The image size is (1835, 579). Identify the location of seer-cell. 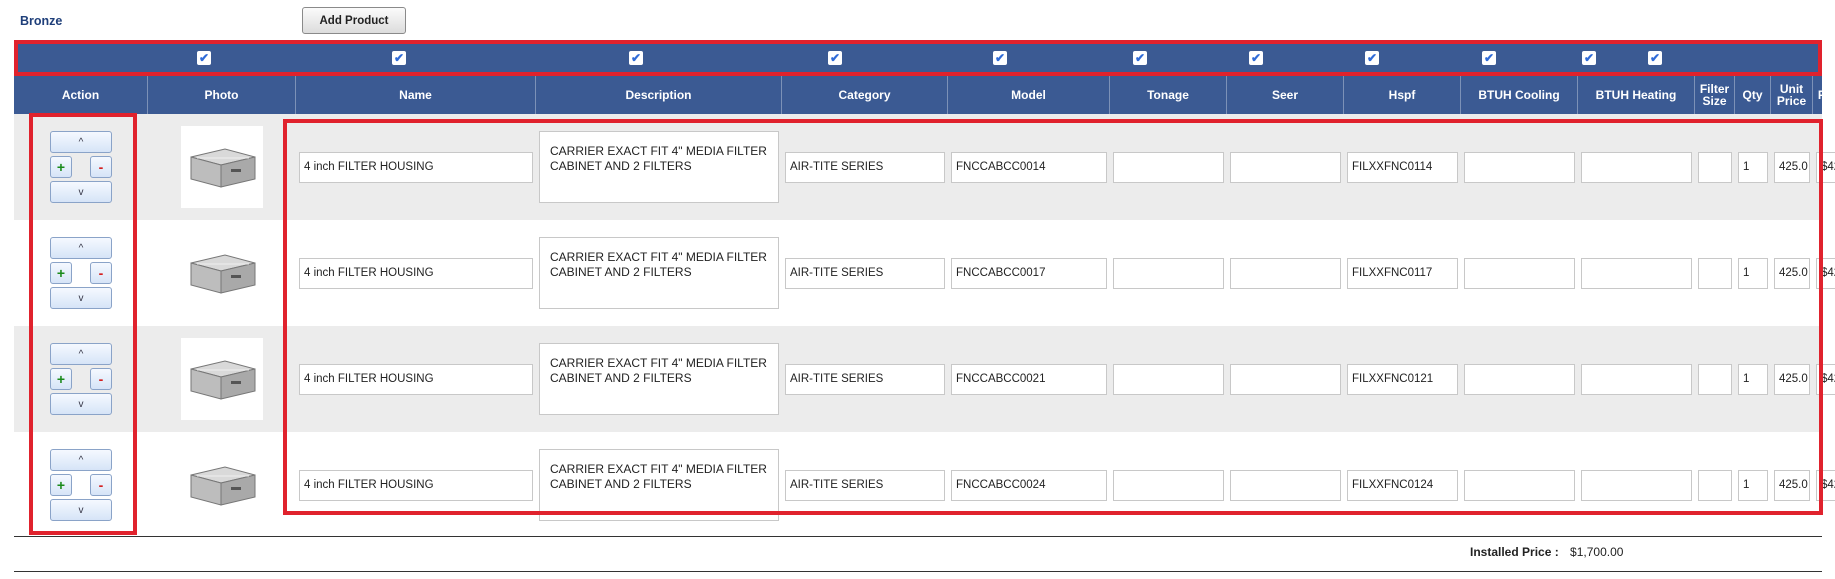
(1285, 485).